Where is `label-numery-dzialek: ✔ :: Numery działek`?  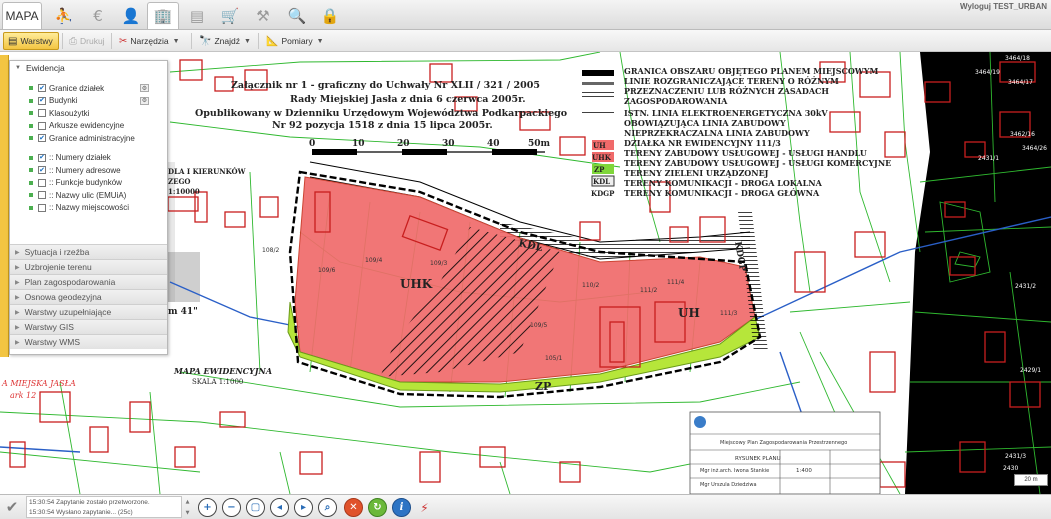
label-numery-dzialek: ✔ :: Numery działek is located at coordinates (88, 158).